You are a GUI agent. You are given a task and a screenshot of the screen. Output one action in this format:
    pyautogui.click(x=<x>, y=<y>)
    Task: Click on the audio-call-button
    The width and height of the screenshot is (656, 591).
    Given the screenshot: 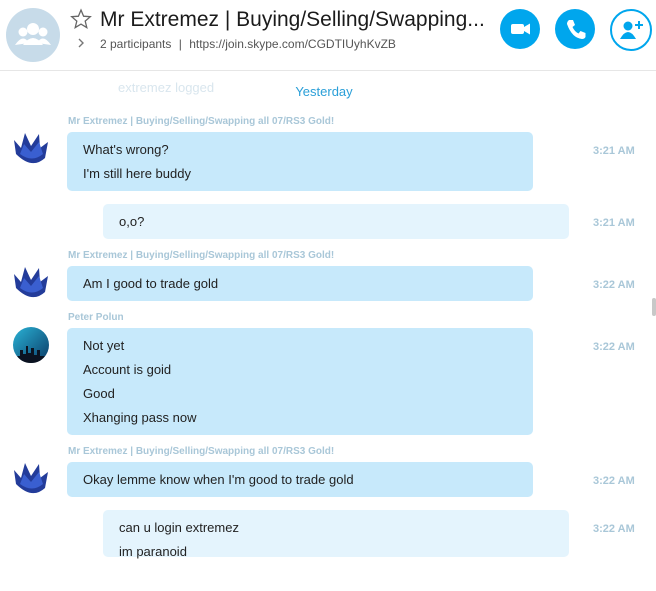 What is the action you would take?
    pyautogui.click(x=575, y=29)
    